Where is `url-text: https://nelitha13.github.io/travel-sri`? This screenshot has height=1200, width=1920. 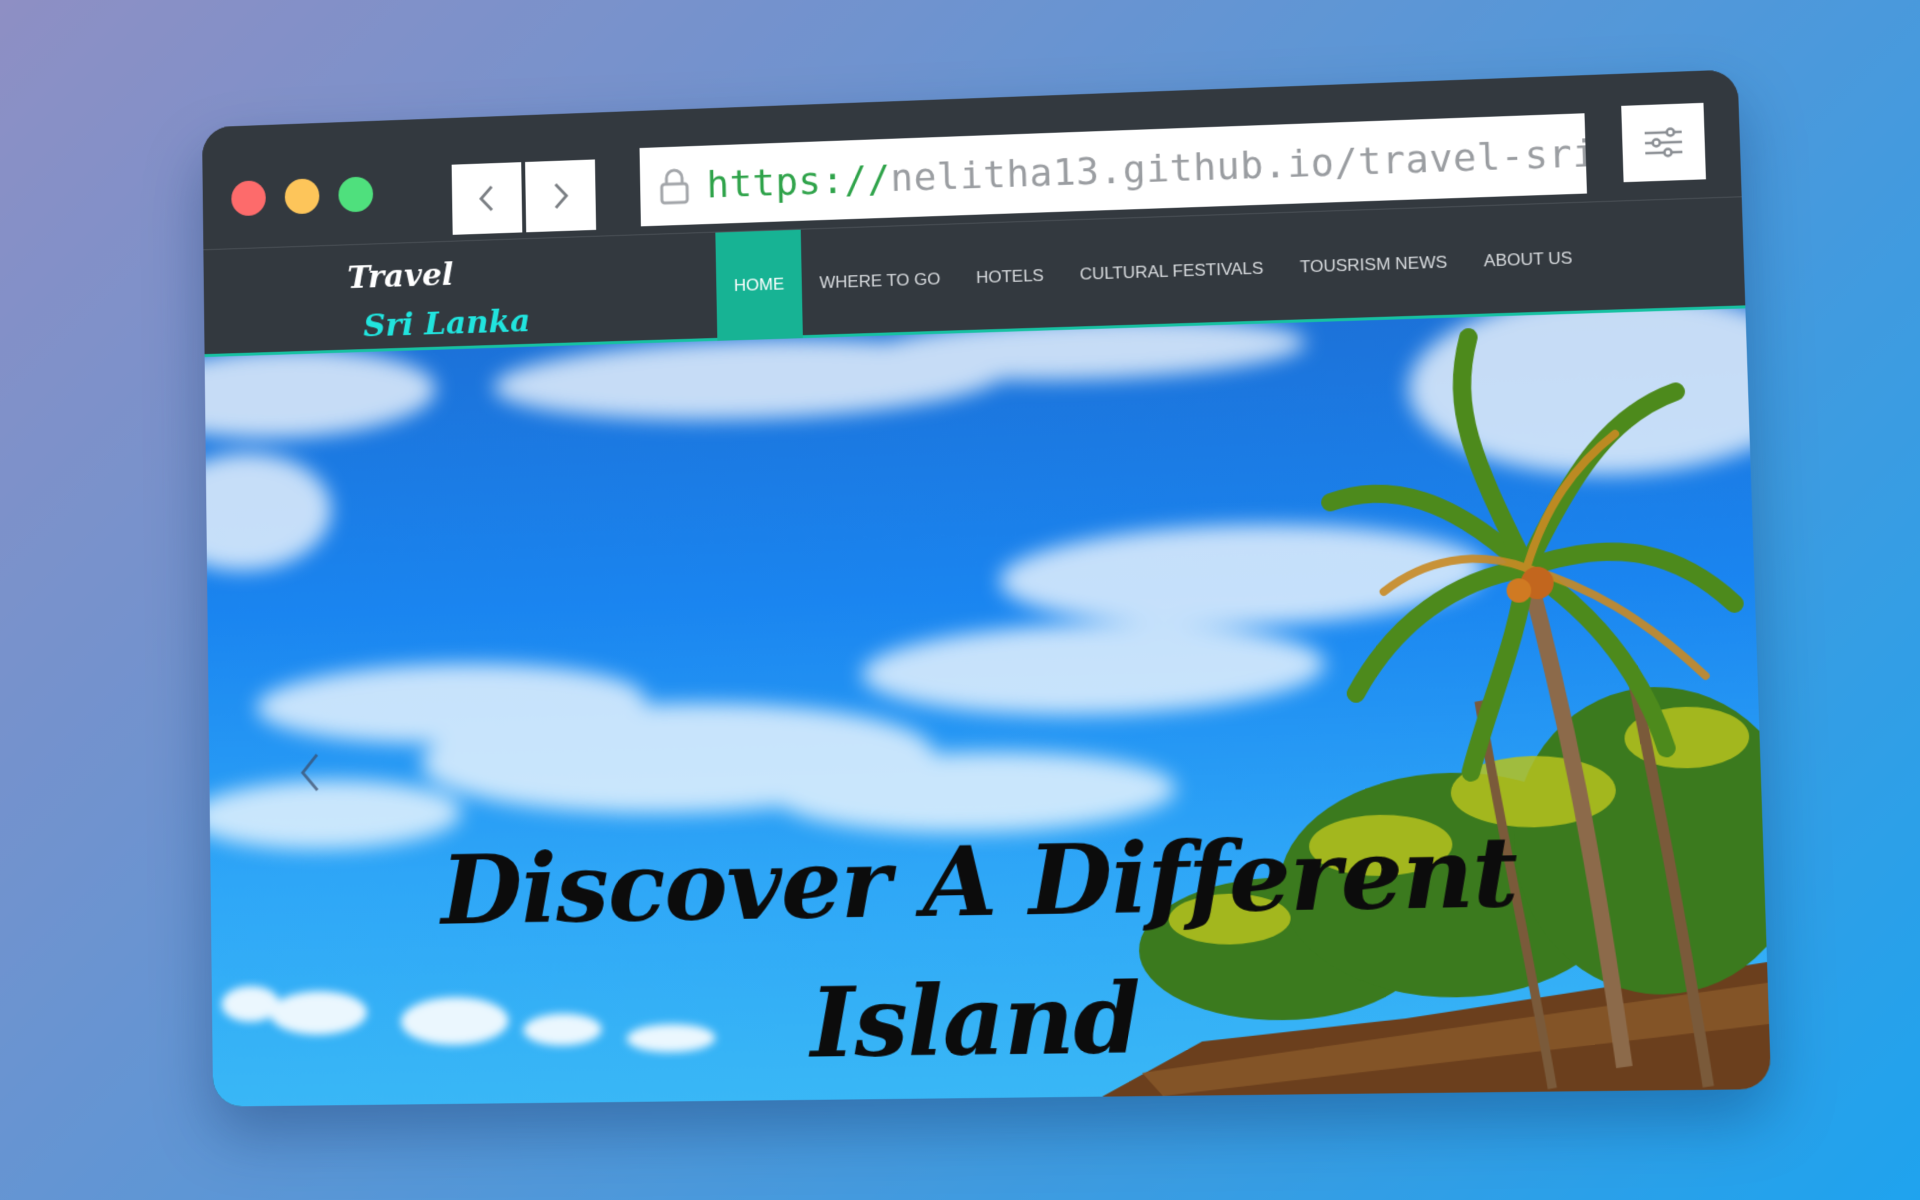 url-text: https://nelitha13.github.io/travel-sri is located at coordinates (1146, 168).